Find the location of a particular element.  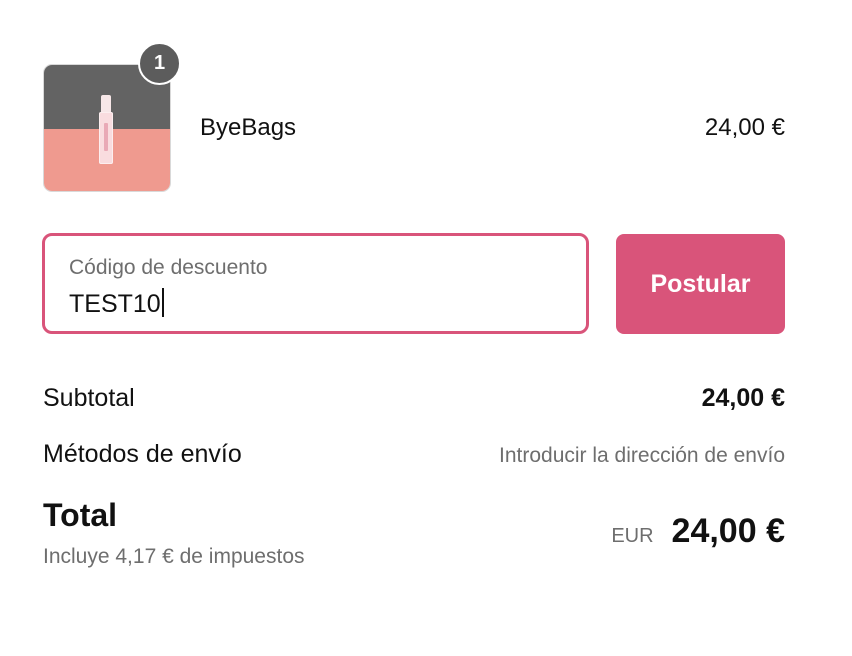

shipping-method-value: Introducir la dirección de envío is located at coordinates (642, 455).